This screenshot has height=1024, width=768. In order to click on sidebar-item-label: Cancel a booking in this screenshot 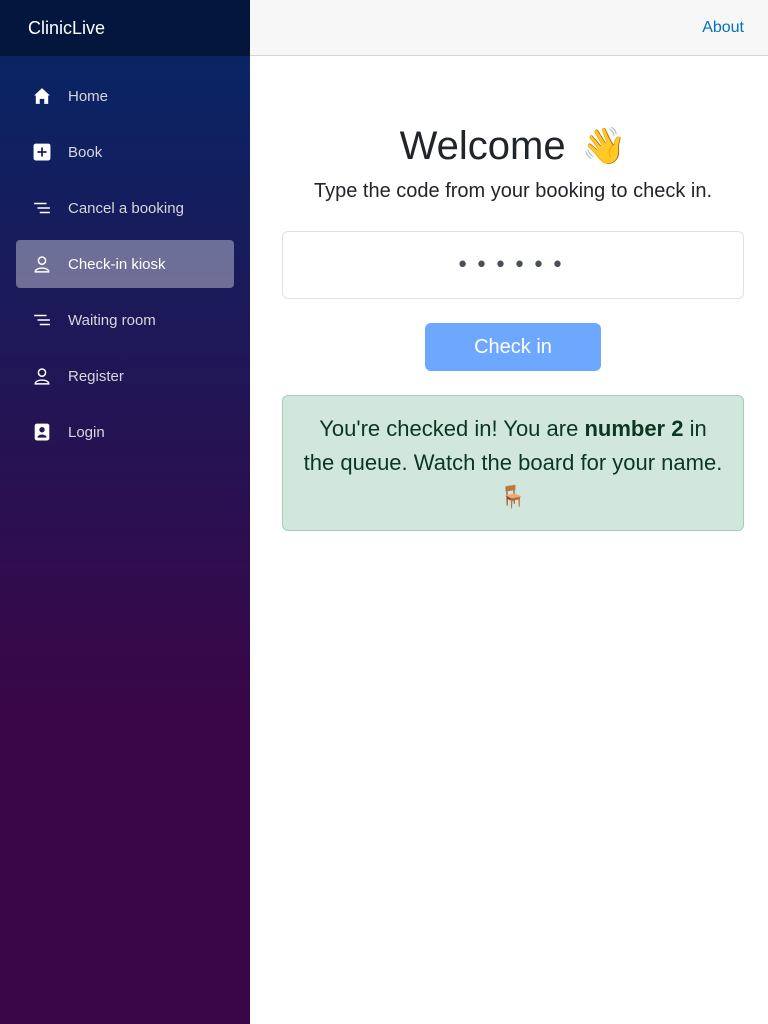, I will do `click(126, 208)`.